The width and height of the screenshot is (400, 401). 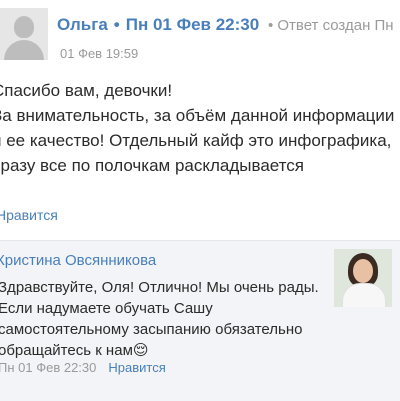 I want to click on avatar-head-shape, so click(x=24, y=27).